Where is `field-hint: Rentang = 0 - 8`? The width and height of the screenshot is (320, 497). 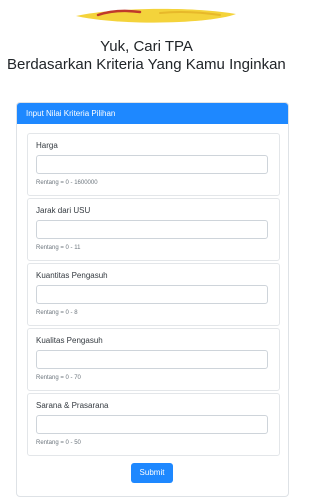
field-hint: Rentang = 0 - 8 is located at coordinates (57, 313).